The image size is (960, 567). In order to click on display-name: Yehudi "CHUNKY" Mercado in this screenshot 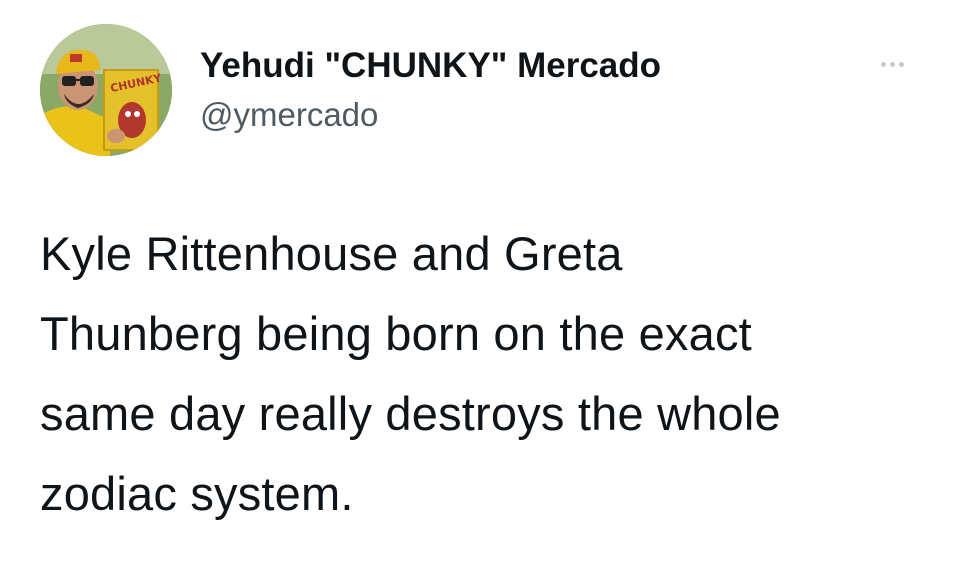, I will do `click(430, 66)`.